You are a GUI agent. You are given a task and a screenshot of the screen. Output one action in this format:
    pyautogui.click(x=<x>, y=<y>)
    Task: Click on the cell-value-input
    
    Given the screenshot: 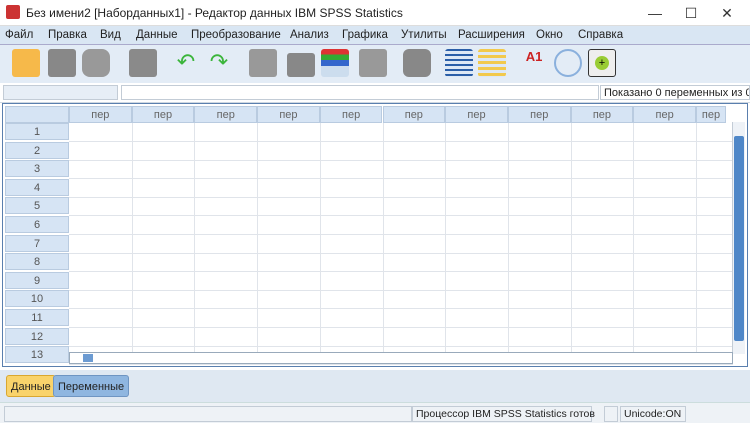 What is the action you would take?
    pyautogui.click(x=360, y=92)
    